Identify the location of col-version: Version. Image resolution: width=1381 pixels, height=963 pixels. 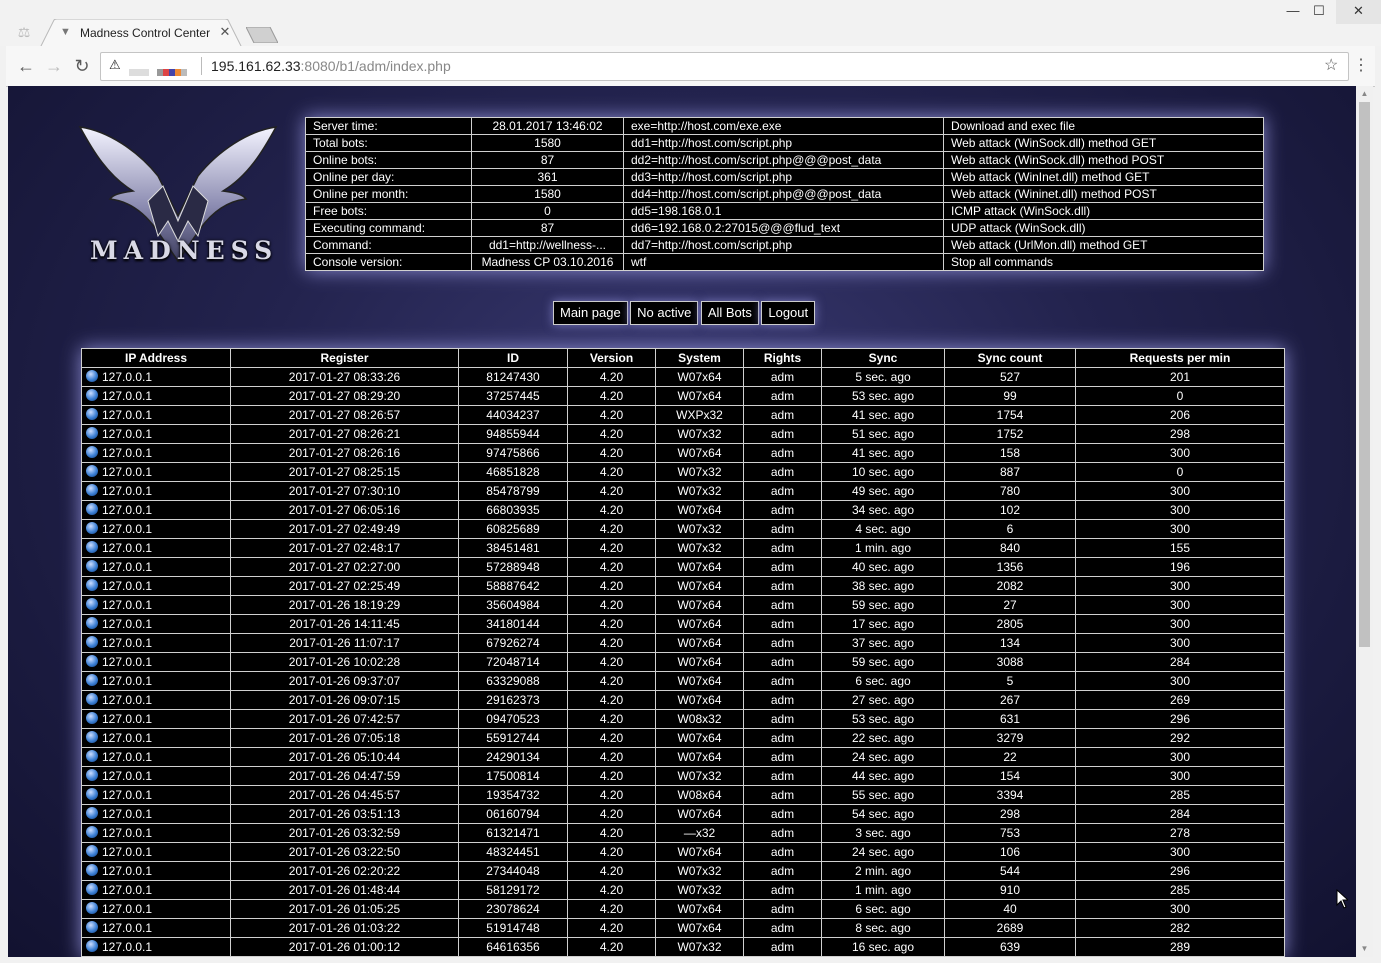
(611, 358).